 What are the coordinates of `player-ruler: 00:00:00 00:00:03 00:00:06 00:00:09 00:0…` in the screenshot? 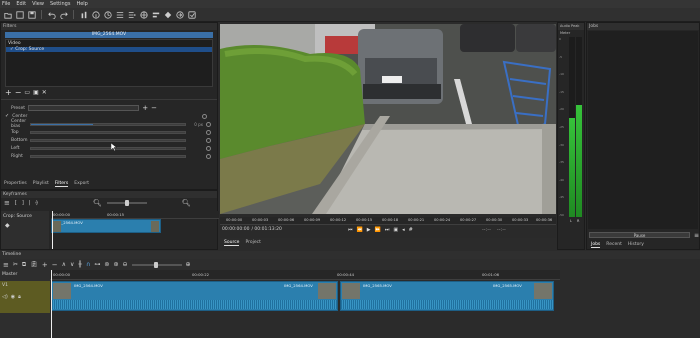 It's located at (388, 221).